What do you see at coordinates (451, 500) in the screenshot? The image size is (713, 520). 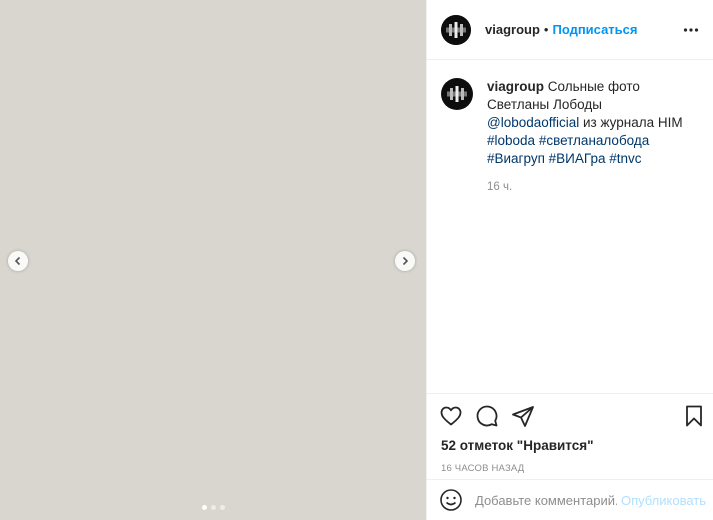 I see `emoji-icon` at bounding box center [451, 500].